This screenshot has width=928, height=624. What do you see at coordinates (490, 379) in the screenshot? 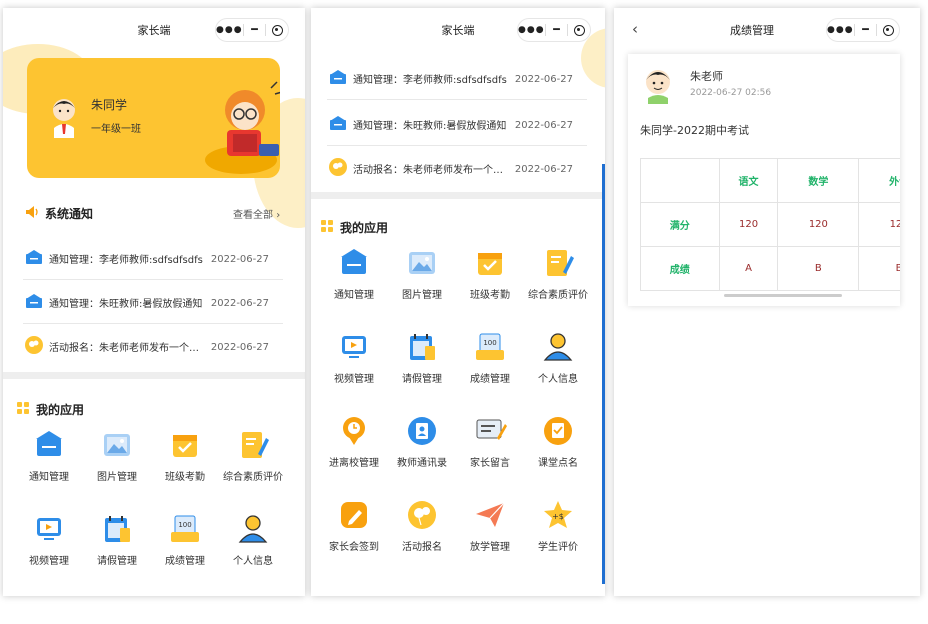
I see `app-label: 成绩管理` at bounding box center [490, 379].